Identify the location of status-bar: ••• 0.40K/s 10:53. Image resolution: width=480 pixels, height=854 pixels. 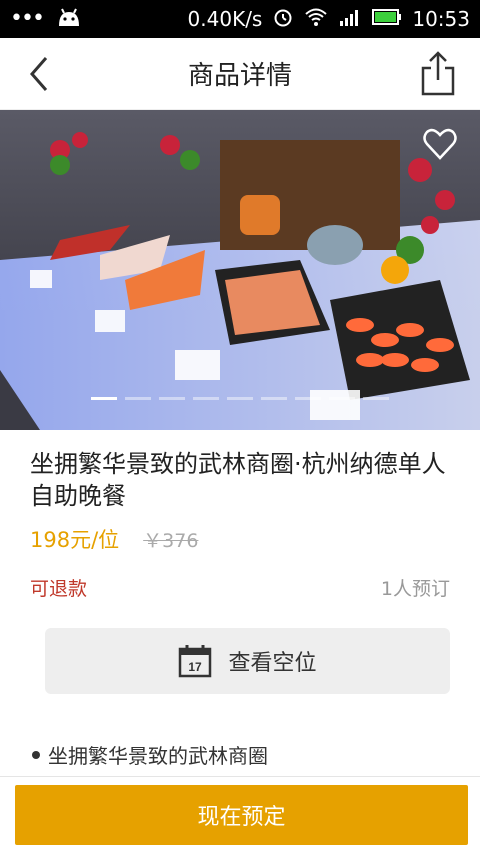
(240, 19).